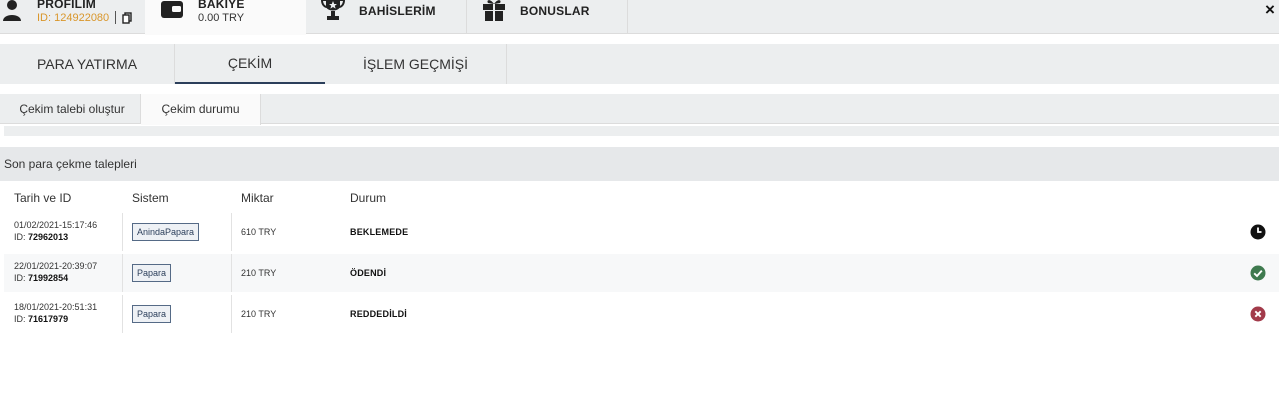 This screenshot has height=396, width=1279. Describe the element at coordinates (1258, 275) in the screenshot. I see `check-icon` at that location.